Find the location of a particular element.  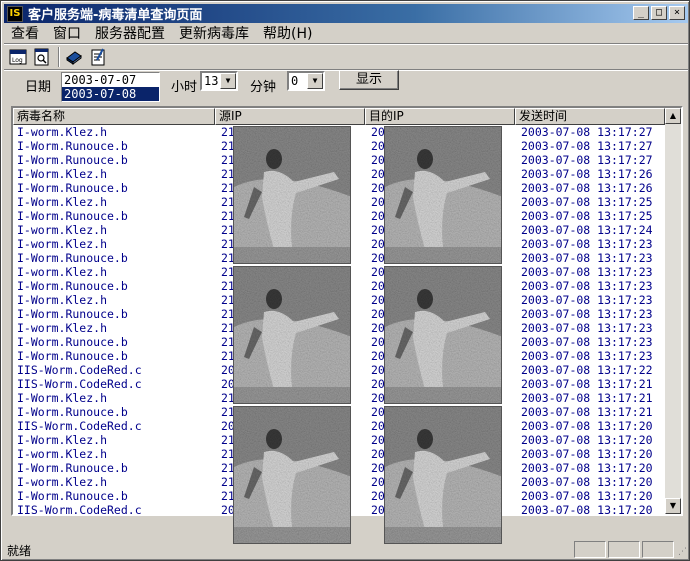

close-button: × is located at coordinates (677, 13).